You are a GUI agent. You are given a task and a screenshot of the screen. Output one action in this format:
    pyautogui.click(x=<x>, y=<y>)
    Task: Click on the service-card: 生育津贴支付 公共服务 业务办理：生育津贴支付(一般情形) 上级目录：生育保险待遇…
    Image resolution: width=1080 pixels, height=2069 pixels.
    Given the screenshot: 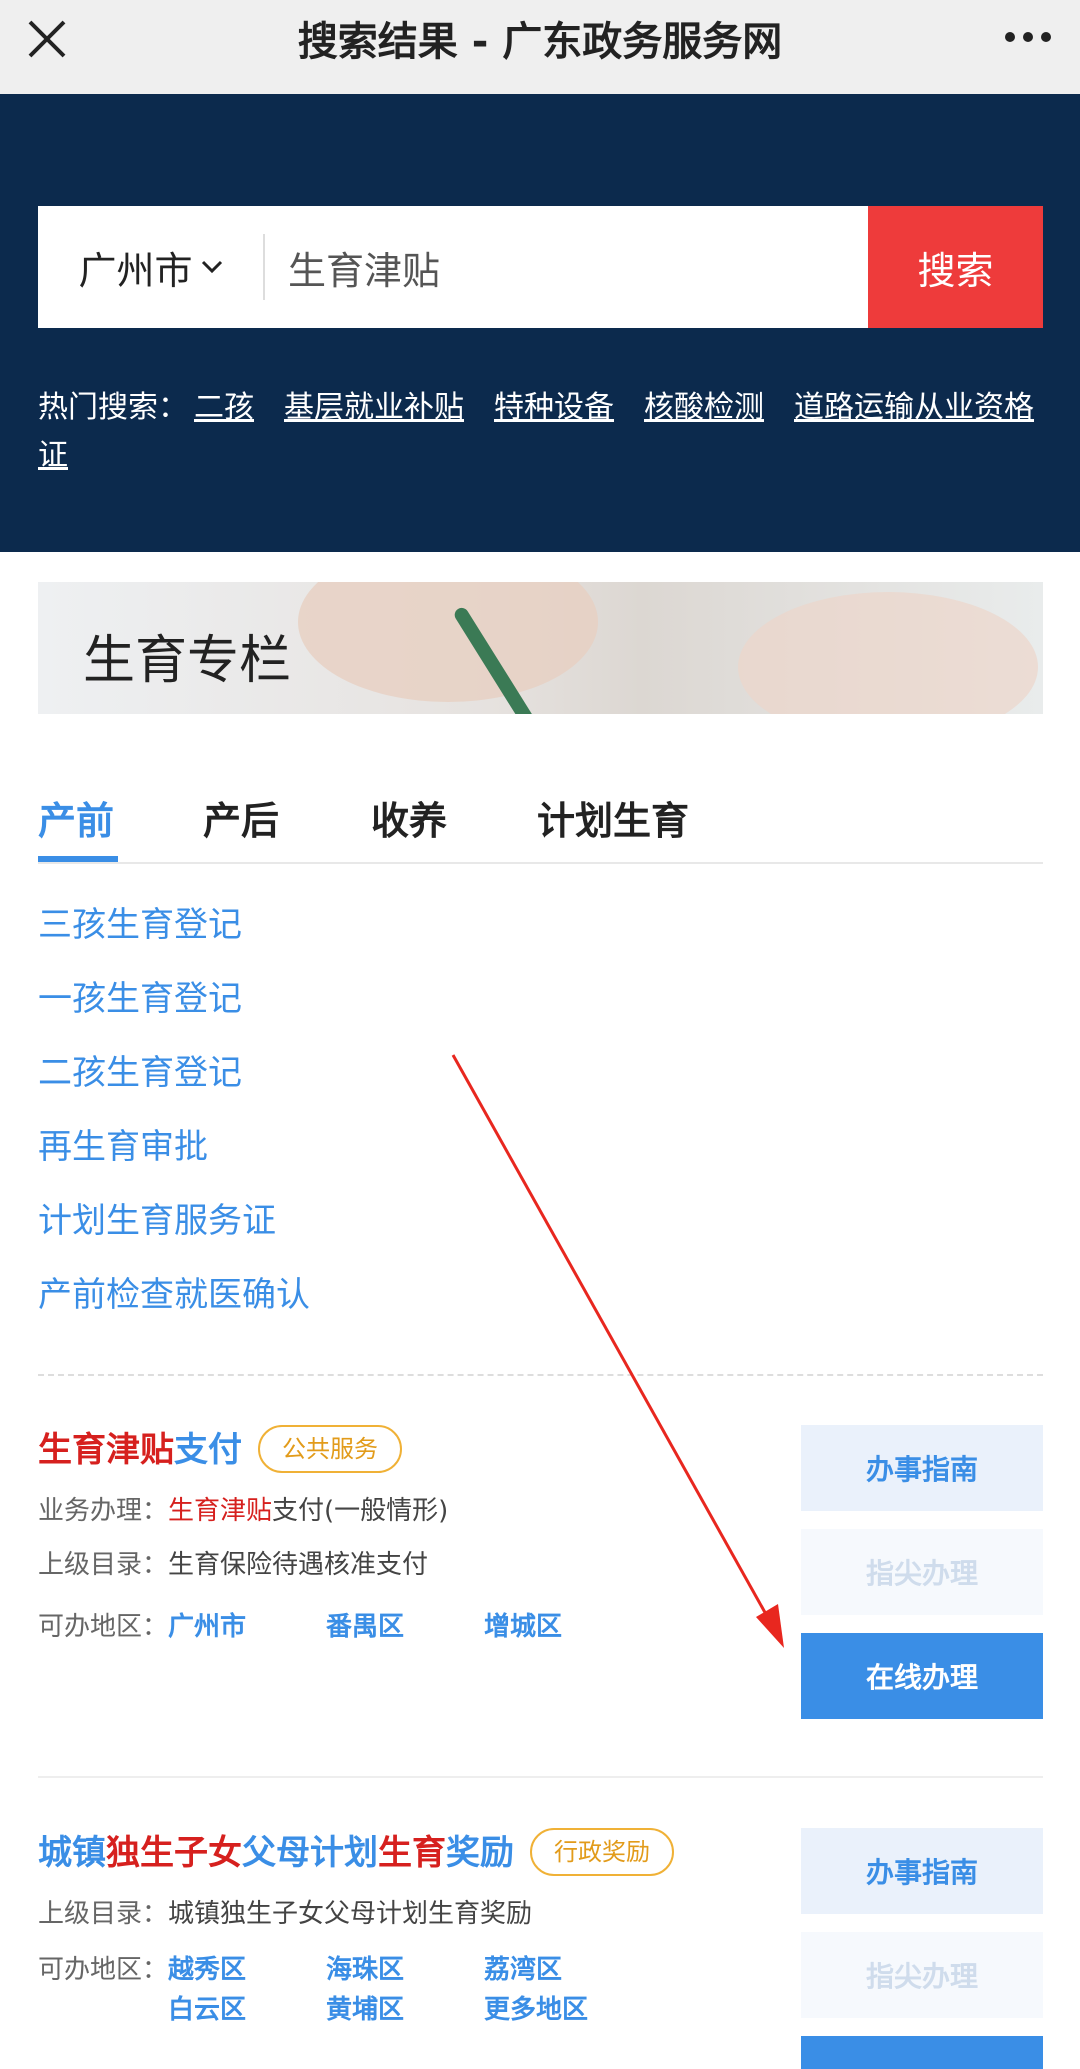 What is the action you would take?
    pyautogui.click(x=540, y=1572)
    